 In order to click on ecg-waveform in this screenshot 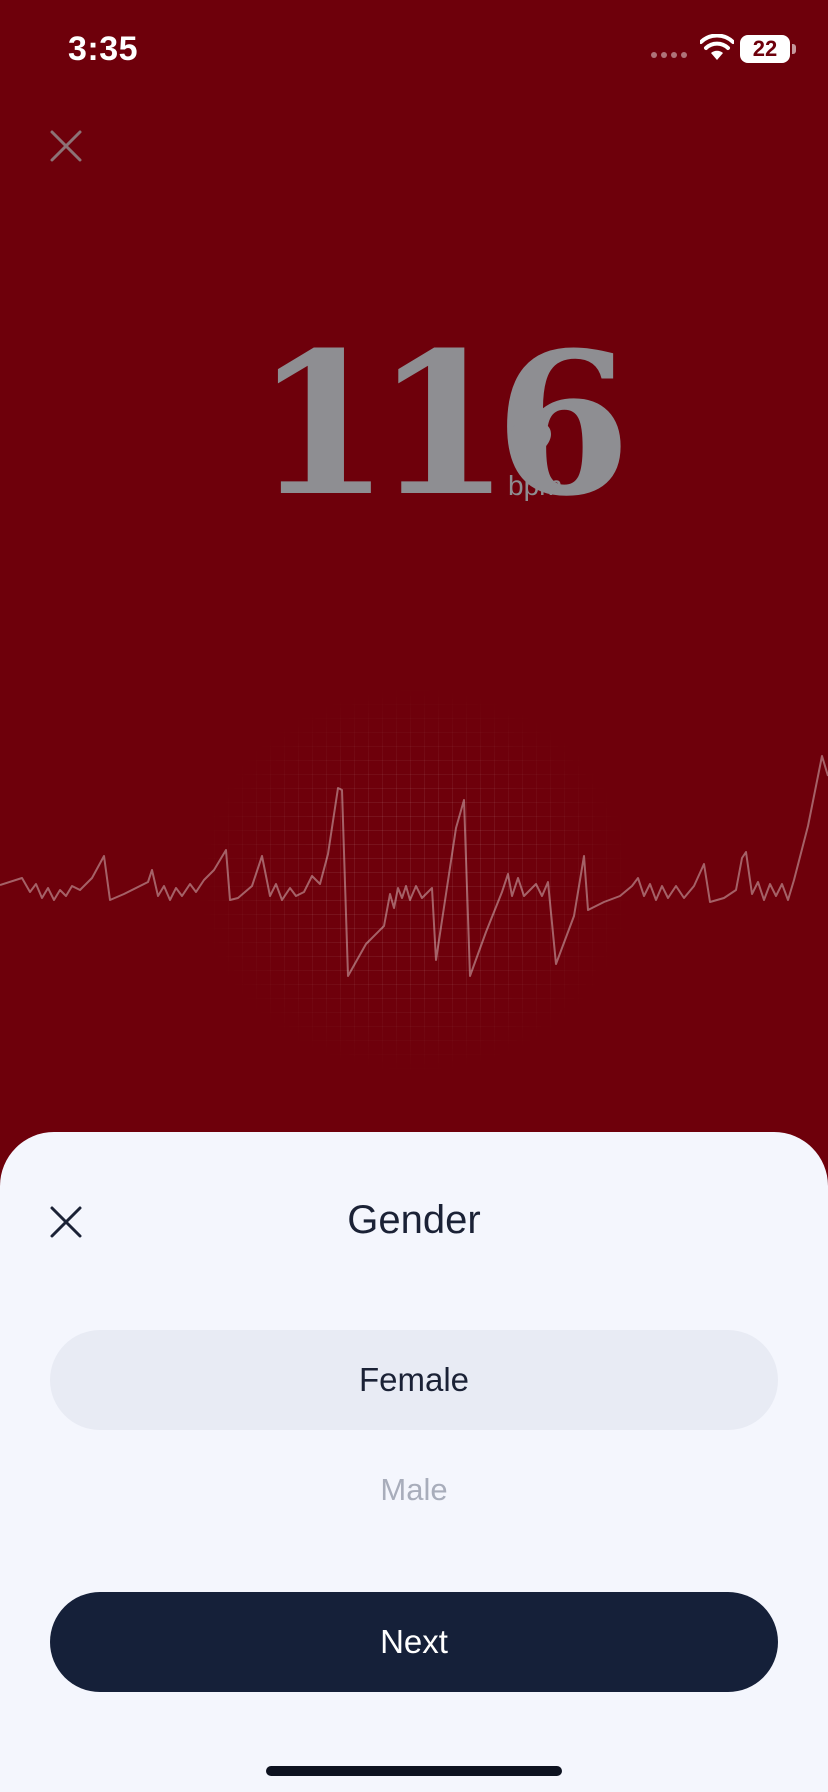, I will do `click(414, 866)`.